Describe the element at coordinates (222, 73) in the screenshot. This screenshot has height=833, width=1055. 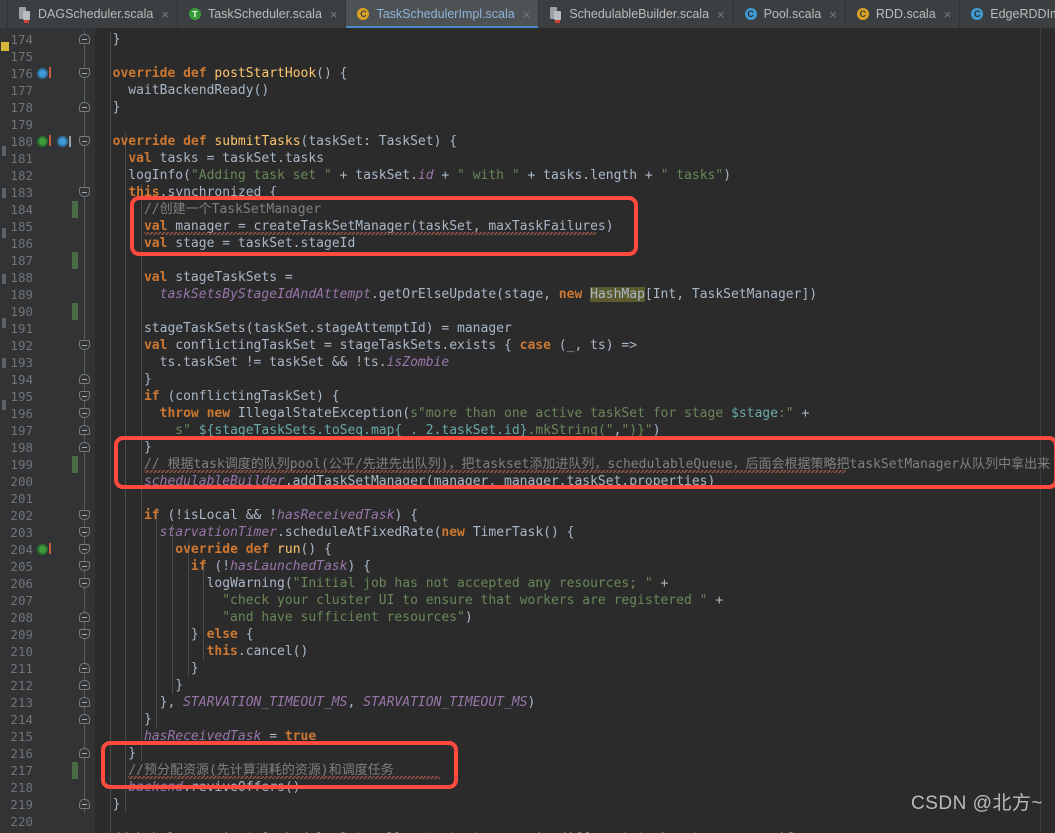
I see `code-line: override def postStartHook() {` at that location.